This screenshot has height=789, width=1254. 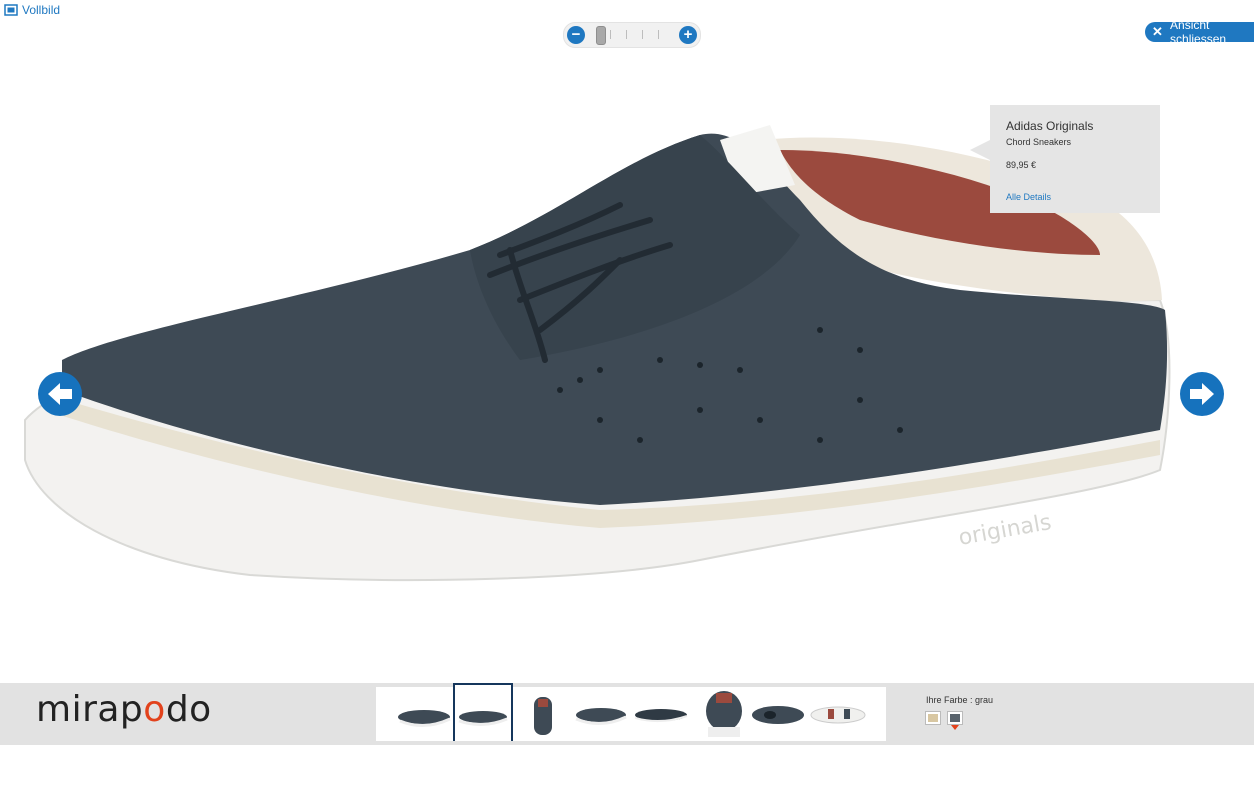 I want to click on arrow-right-icon, so click(x=1202, y=394).